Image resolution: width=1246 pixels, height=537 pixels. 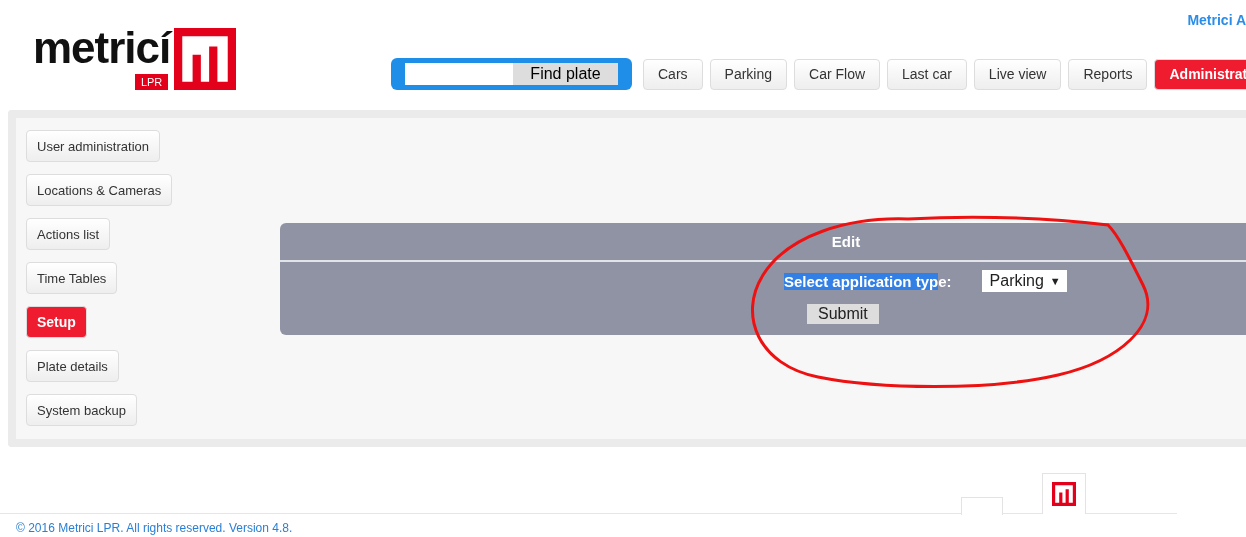 What do you see at coordinates (927, 74) in the screenshot?
I see `nav-tab: Last car` at bounding box center [927, 74].